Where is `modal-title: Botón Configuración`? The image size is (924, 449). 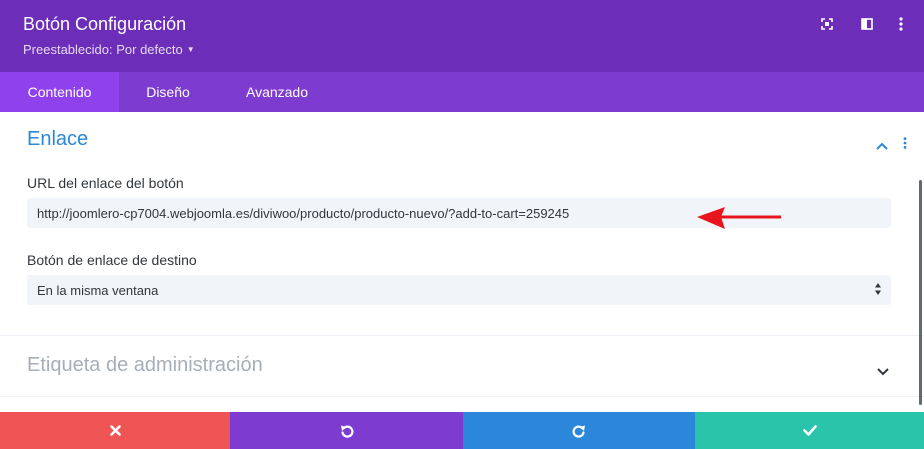
modal-title: Botón Configuración is located at coordinates (105, 24).